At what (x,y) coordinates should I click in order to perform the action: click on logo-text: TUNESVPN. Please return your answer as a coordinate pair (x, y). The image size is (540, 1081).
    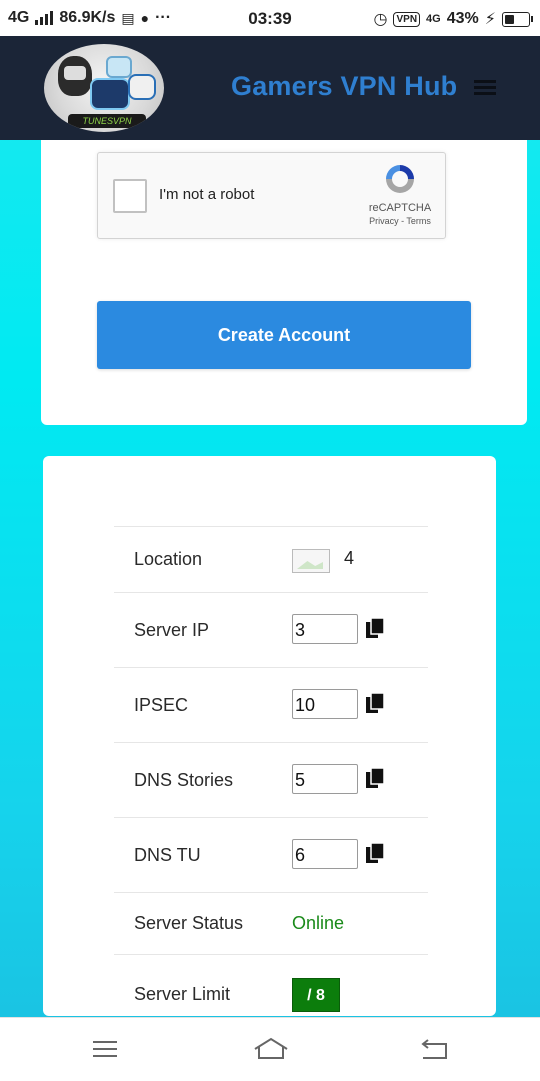
    Looking at the image, I should click on (107, 121).